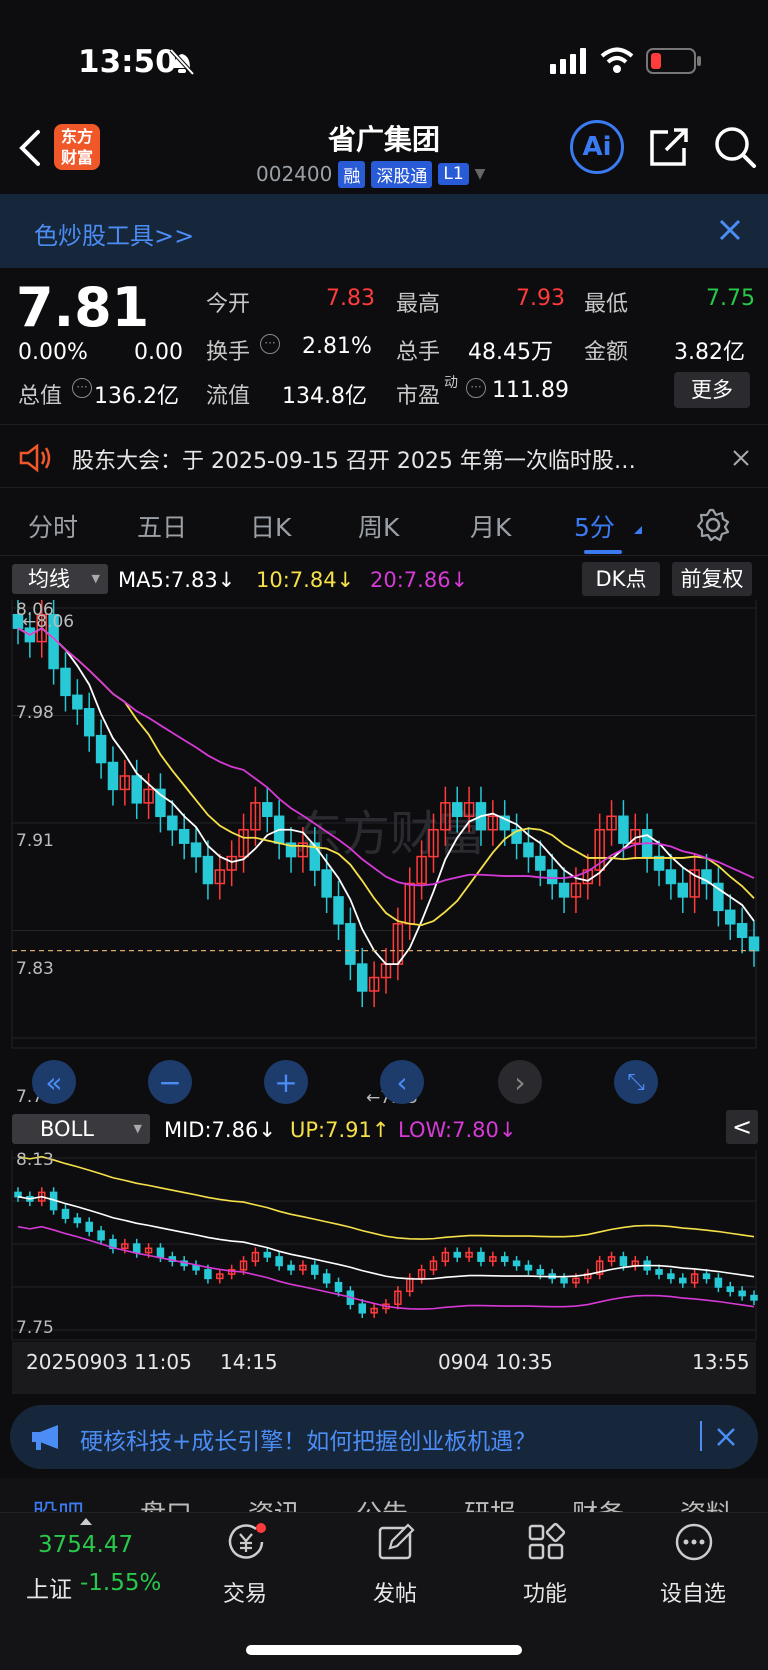 The height and width of the screenshot is (1670, 768). Describe the element at coordinates (384, 1650) in the screenshot. I see `home-indicator` at that location.